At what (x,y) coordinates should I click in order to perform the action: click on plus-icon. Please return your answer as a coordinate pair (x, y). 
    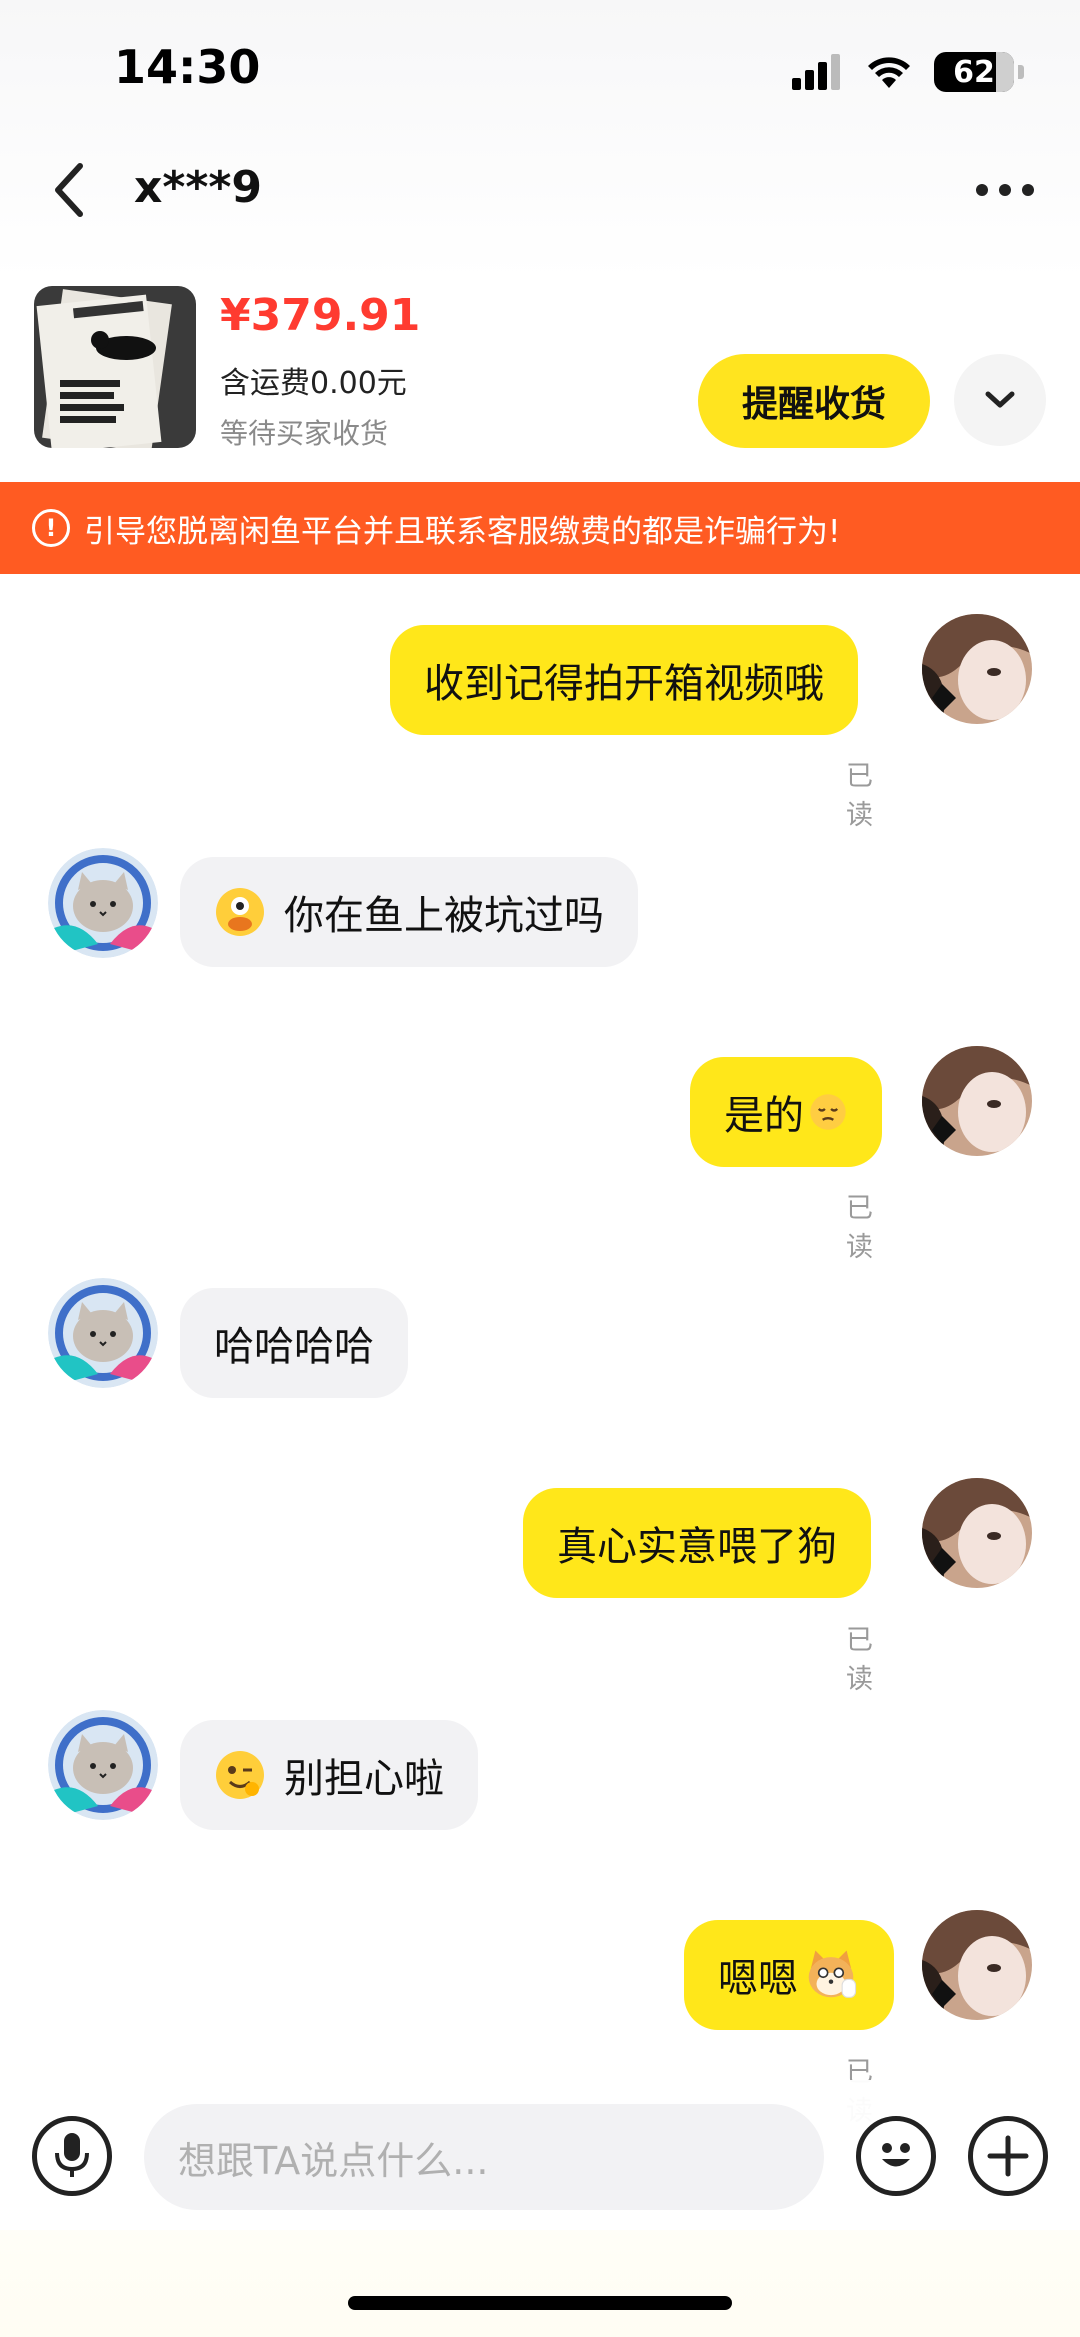
    Looking at the image, I should click on (1008, 2156).